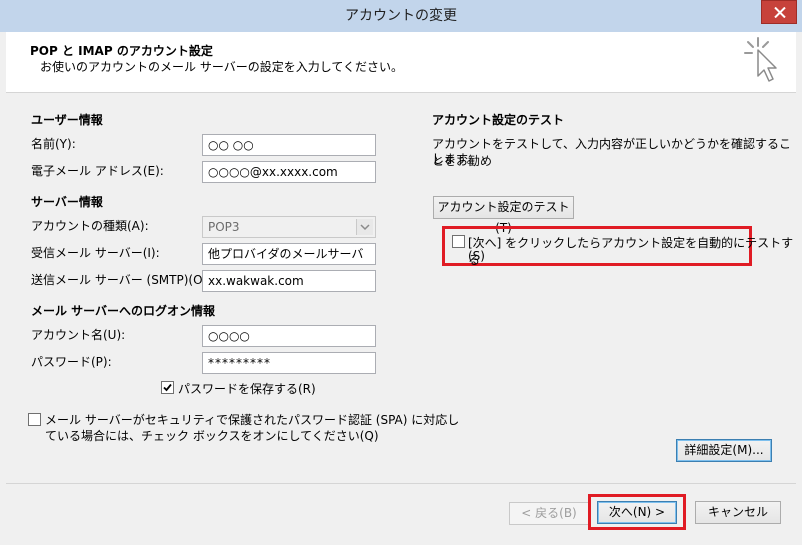 The image size is (802, 545). What do you see at coordinates (364, 227) in the screenshot?
I see `chevron-down-icon` at bounding box center [364, 227].